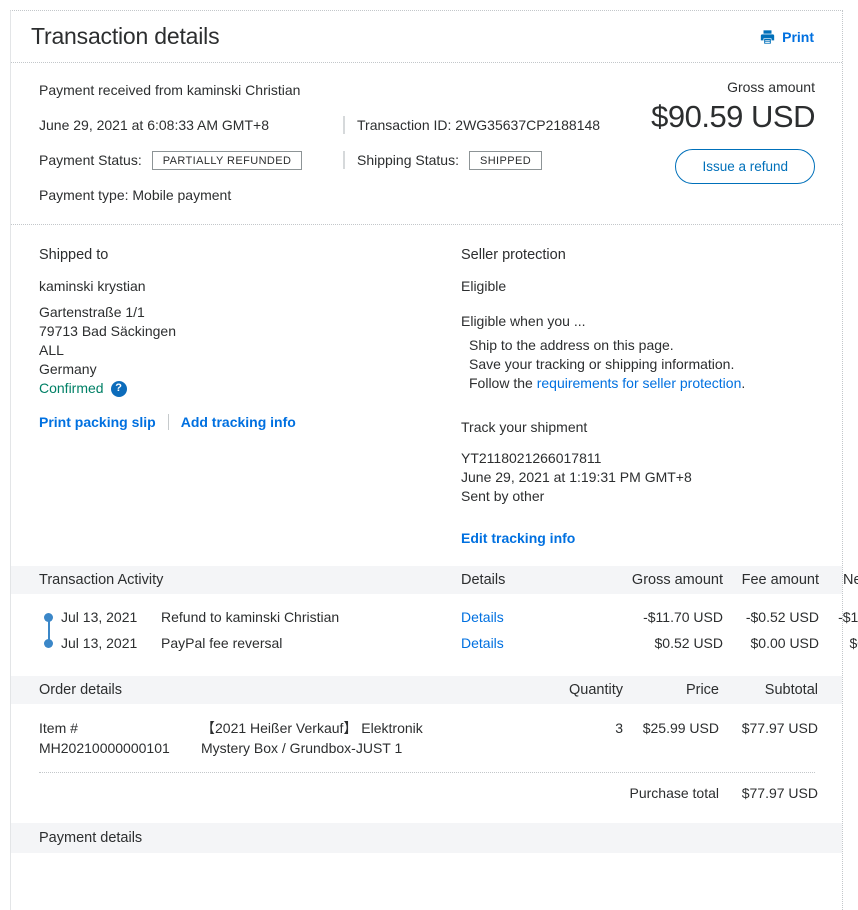 The image size is (858, 910). Describe the element at coordinates (170, 90) in the screenshot. I see `received-from: Payment received from kaminski Christian` at that location.